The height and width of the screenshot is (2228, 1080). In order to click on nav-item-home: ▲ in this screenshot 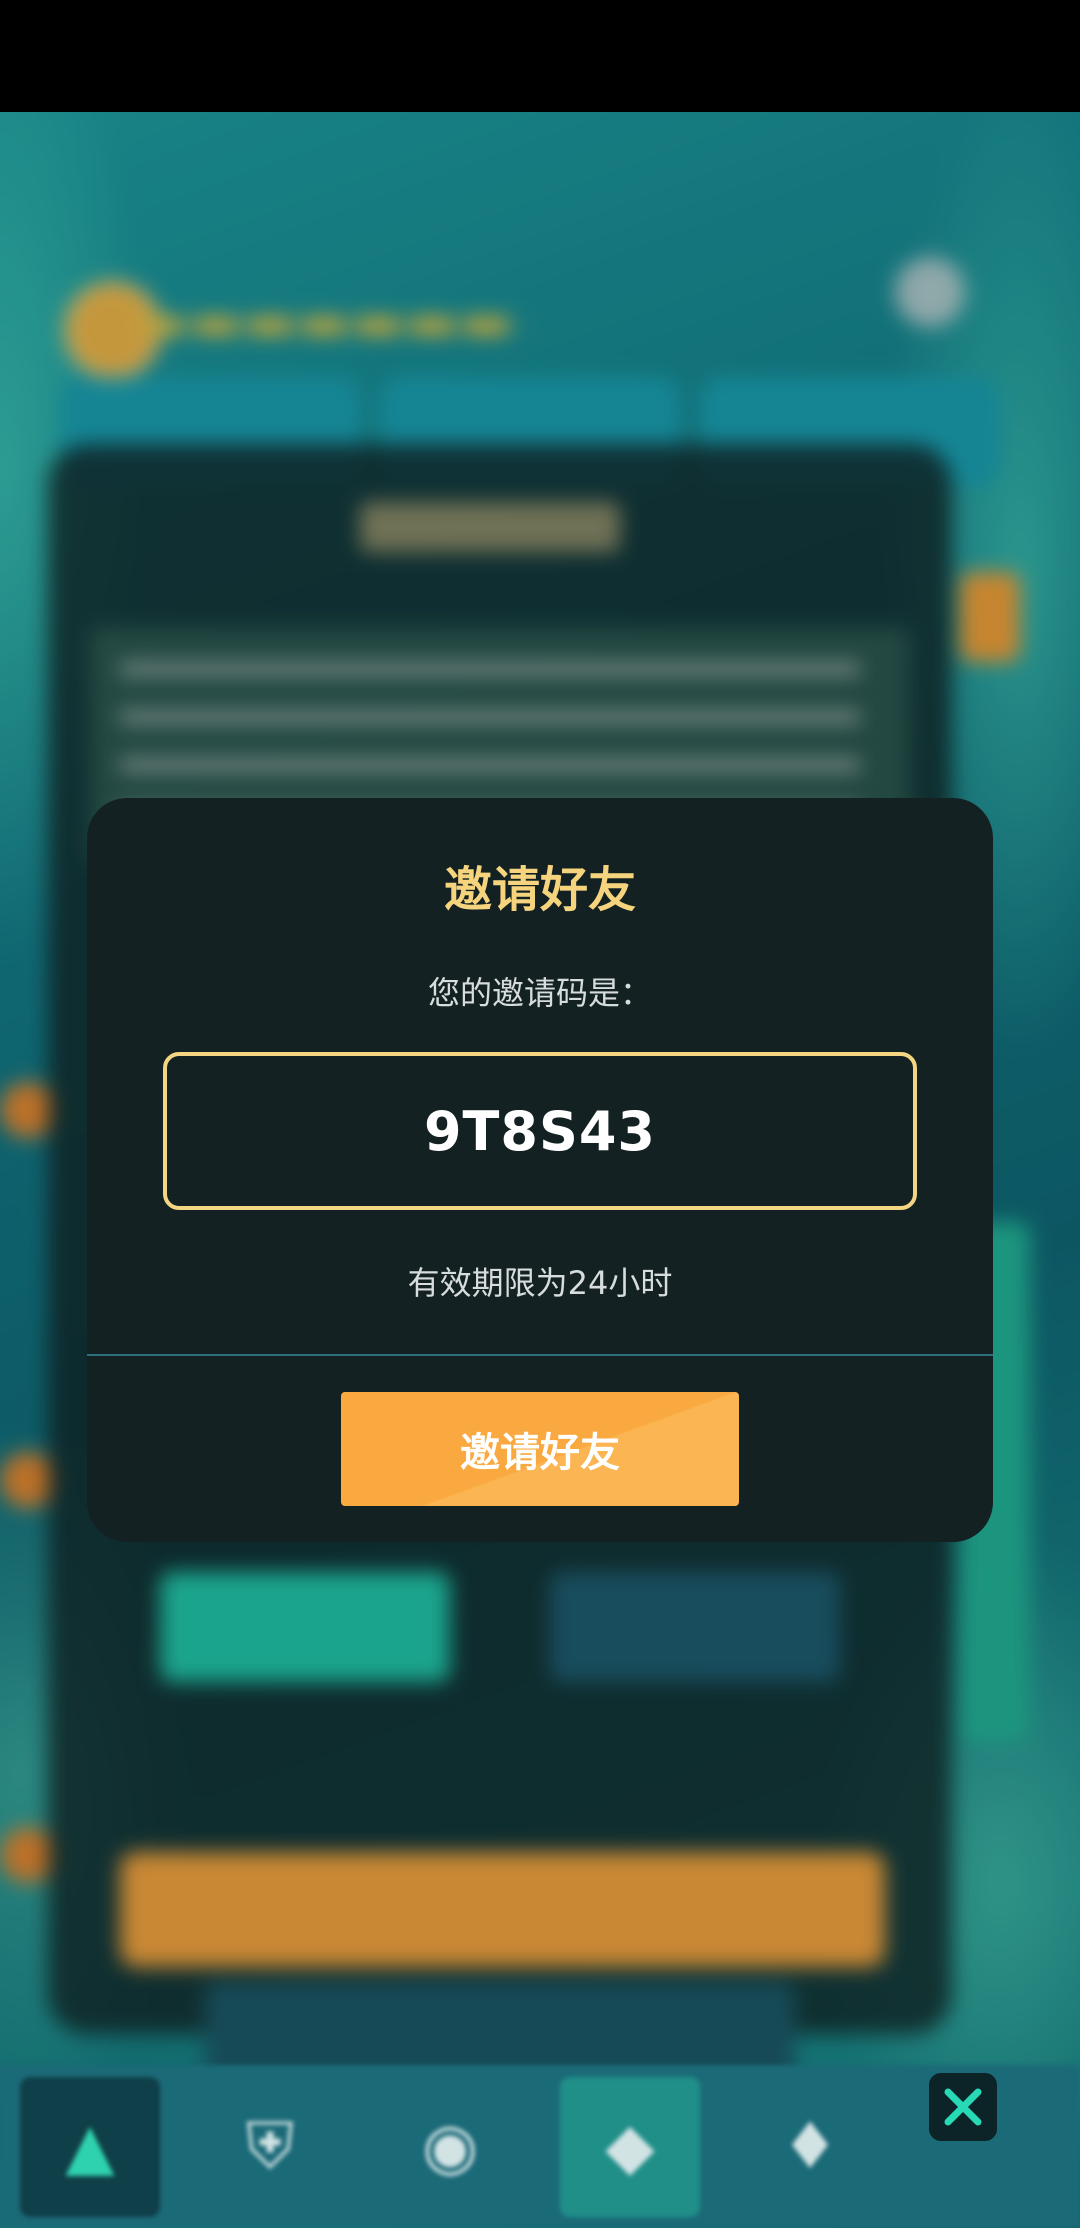, I will do `click(90, 2146)`.